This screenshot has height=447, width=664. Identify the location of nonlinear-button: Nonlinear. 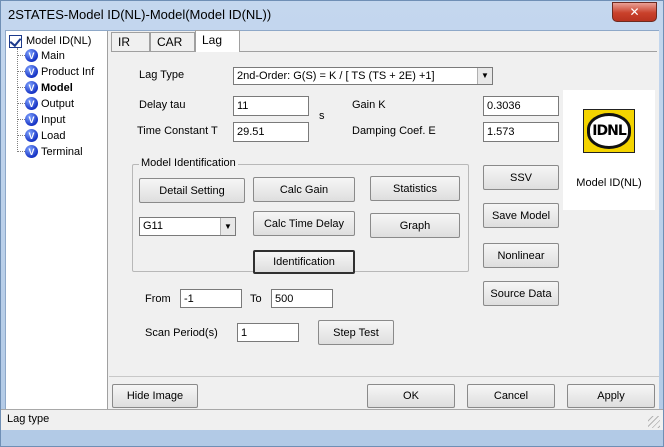
(521, 255).